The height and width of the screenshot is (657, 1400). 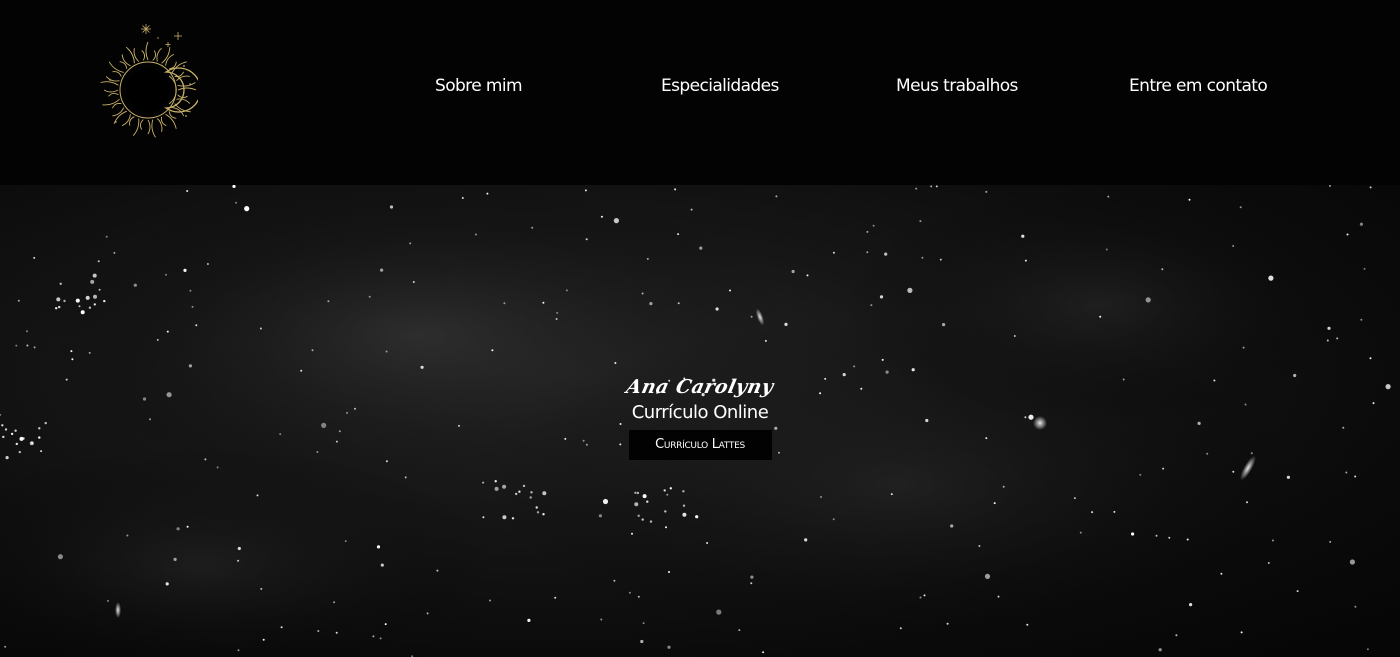 What do you see at coordinates (479, 86) in the screenshot?
I see `nav-item-sobre-mim: Sobre mim` at bounding box center [479, 86].